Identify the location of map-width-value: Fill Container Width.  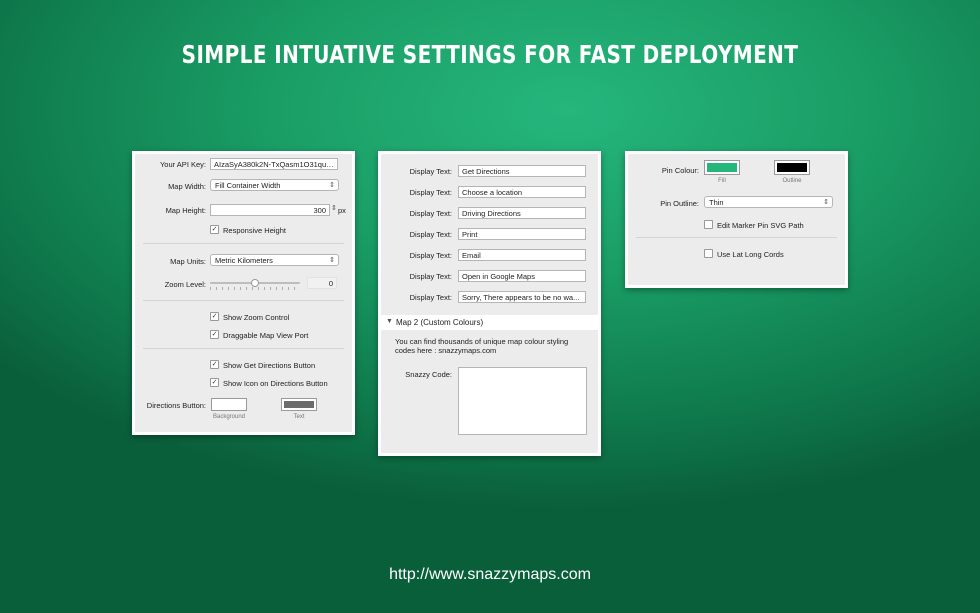
(248, 185).